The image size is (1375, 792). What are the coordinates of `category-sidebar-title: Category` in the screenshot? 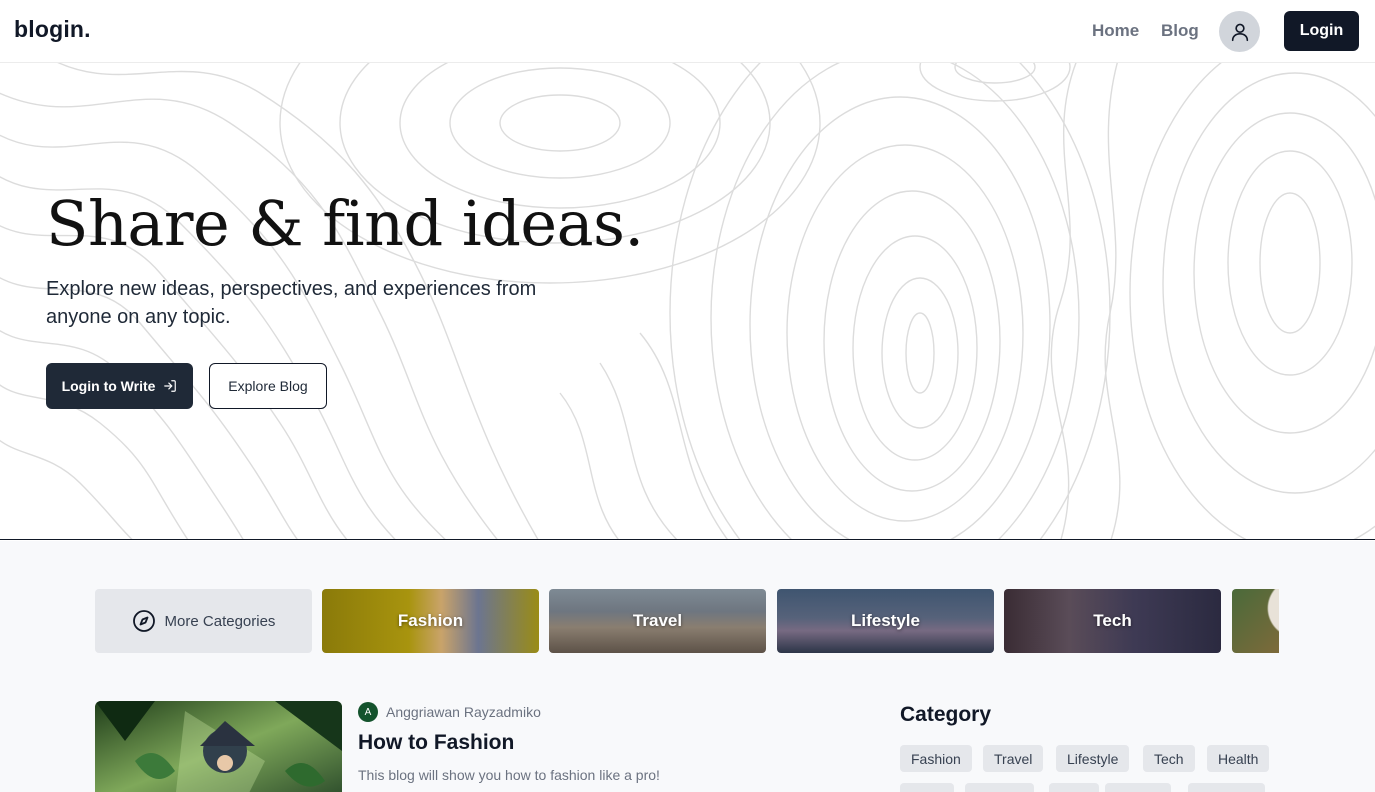 It's located at (946, 714).